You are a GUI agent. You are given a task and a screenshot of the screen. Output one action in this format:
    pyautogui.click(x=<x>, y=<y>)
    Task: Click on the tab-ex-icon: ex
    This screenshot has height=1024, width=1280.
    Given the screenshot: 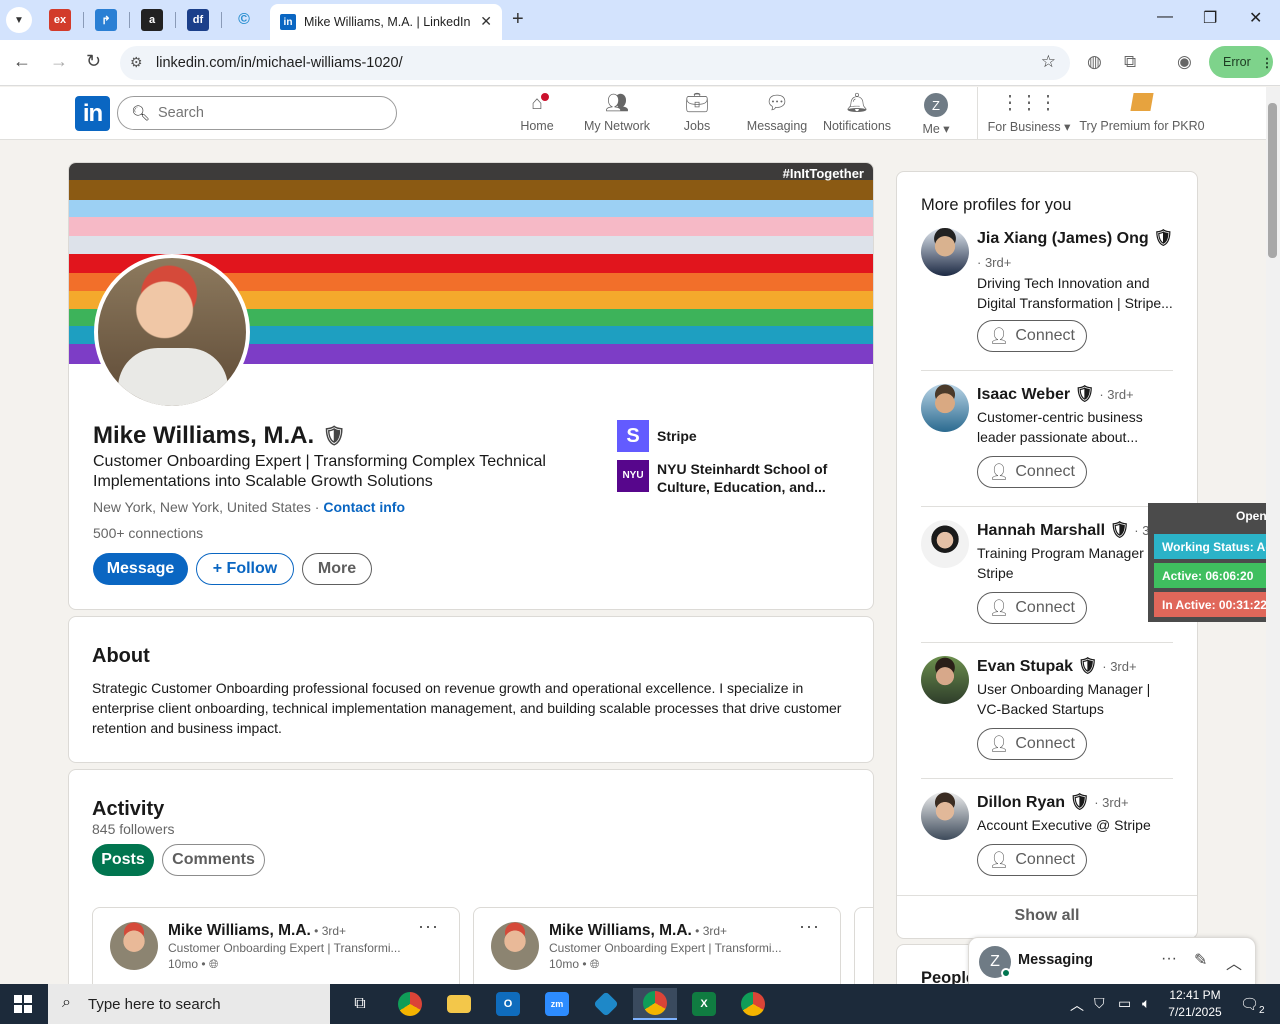 What is the action you would take?
    pyautogui.click(x=60, y=20)
    